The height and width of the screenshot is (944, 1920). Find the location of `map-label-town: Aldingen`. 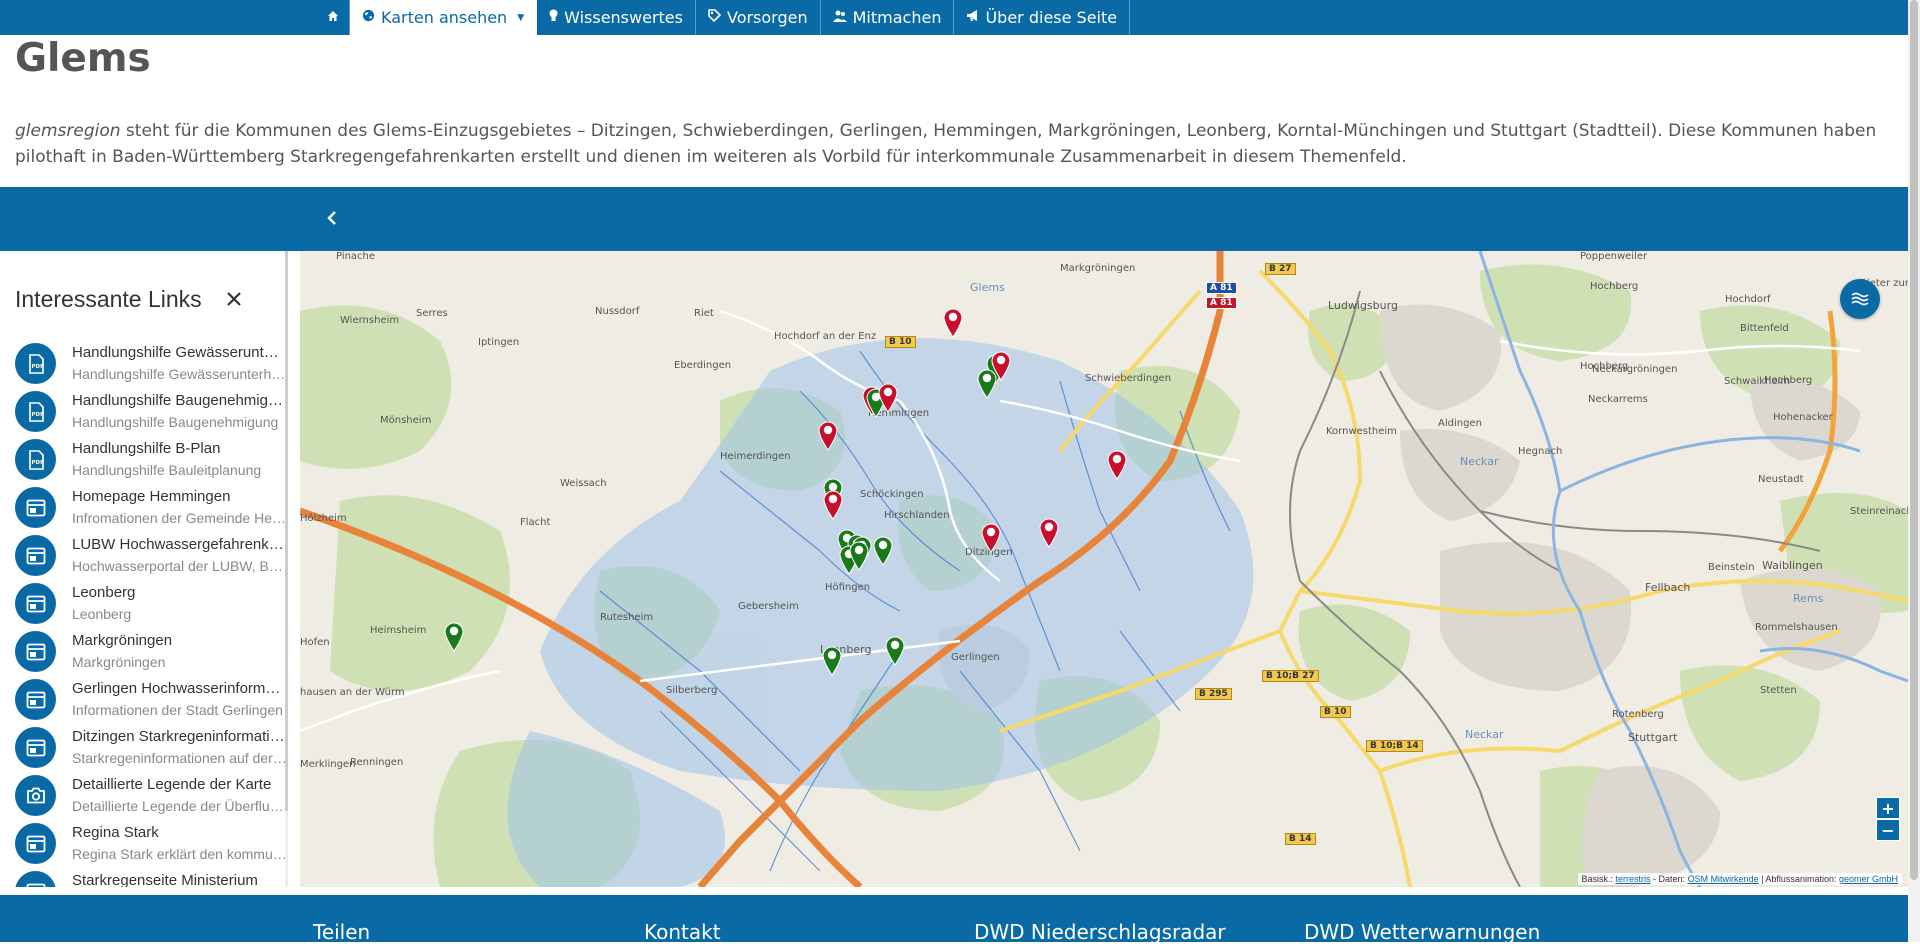

map-label-town: Aldingen is located at coordinates (1460, 423).